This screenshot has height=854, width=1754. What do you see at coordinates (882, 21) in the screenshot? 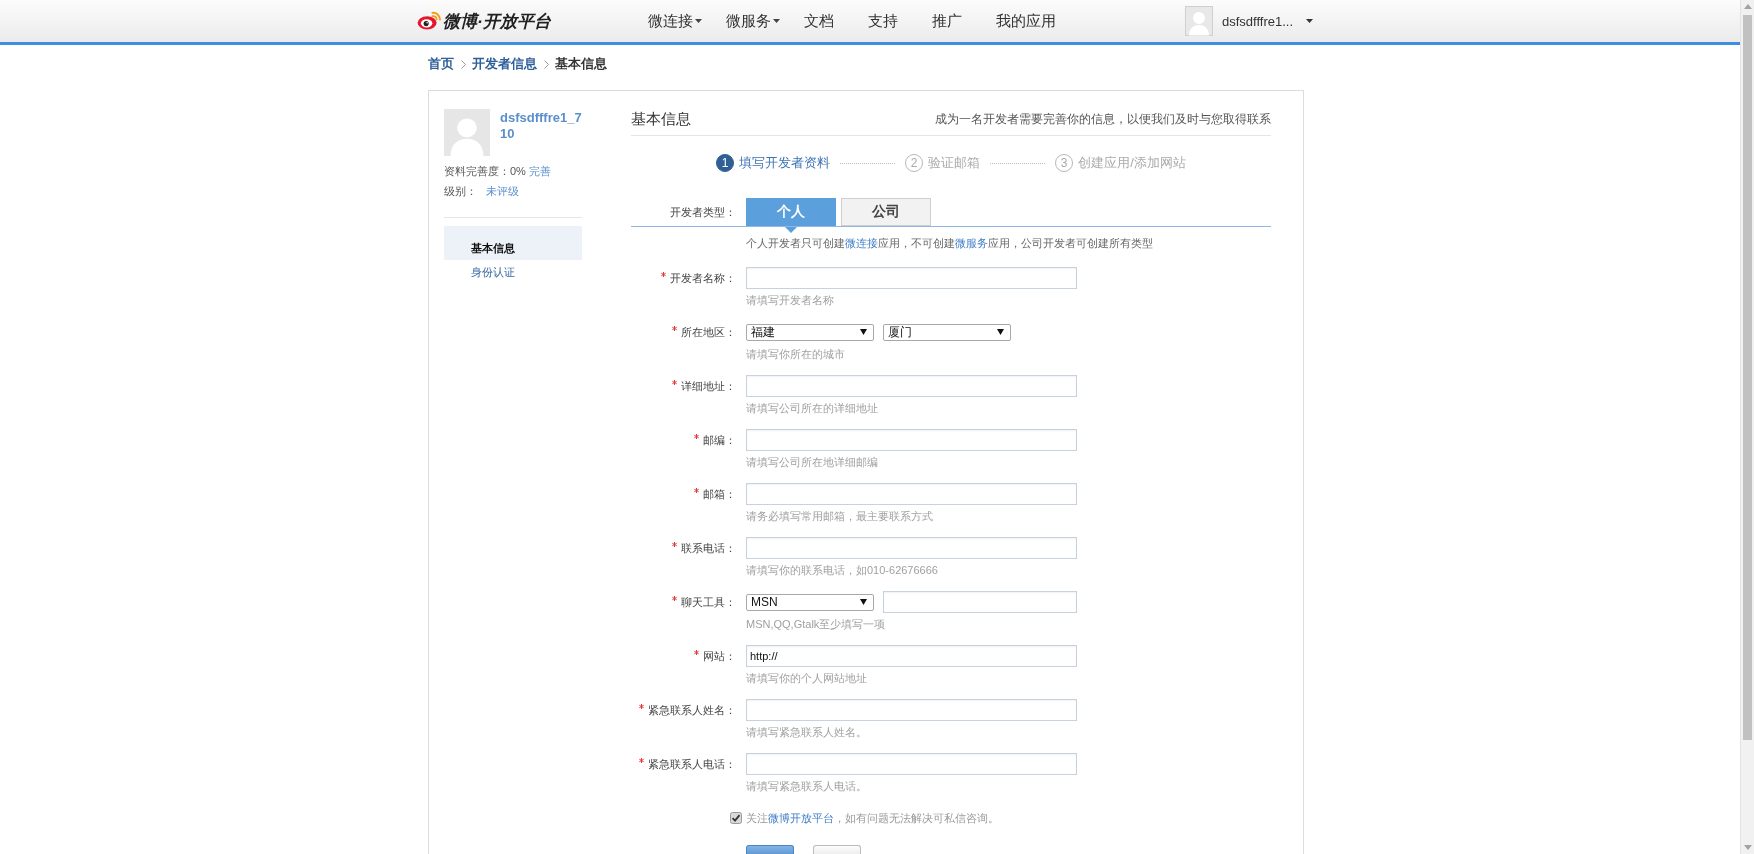
I see `nav-link: 支持` at bounding box center [882, 21].